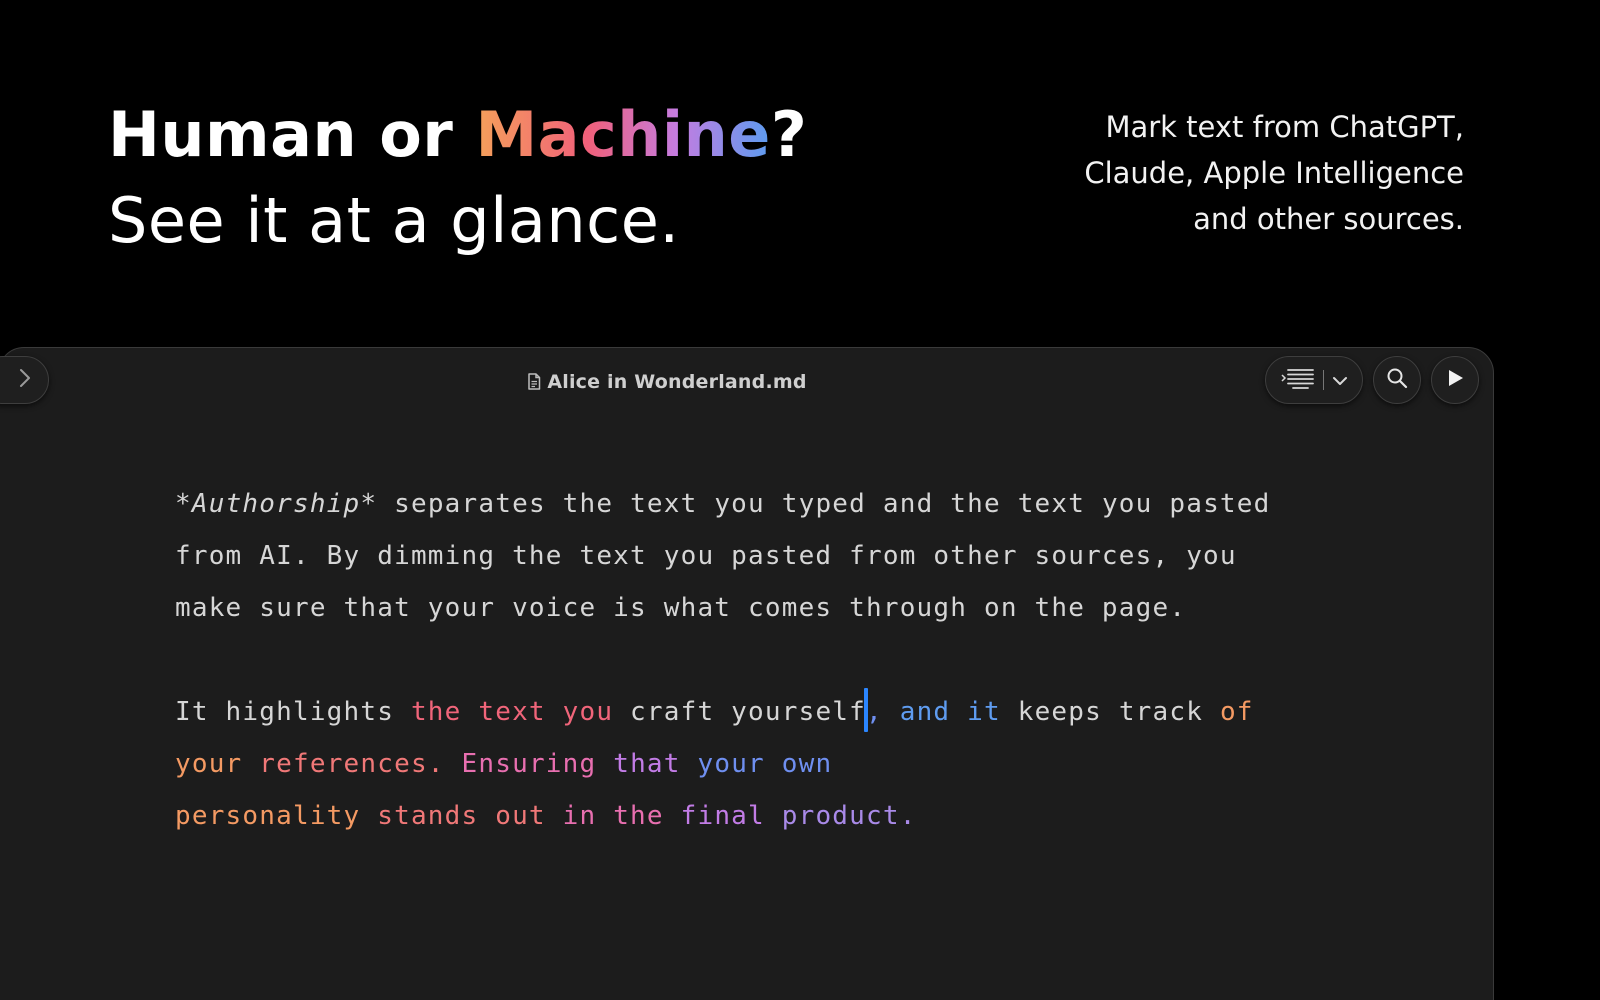  I want to click on tagline-line-2: Claude, Apple Intelligence, so click(1274, 173).